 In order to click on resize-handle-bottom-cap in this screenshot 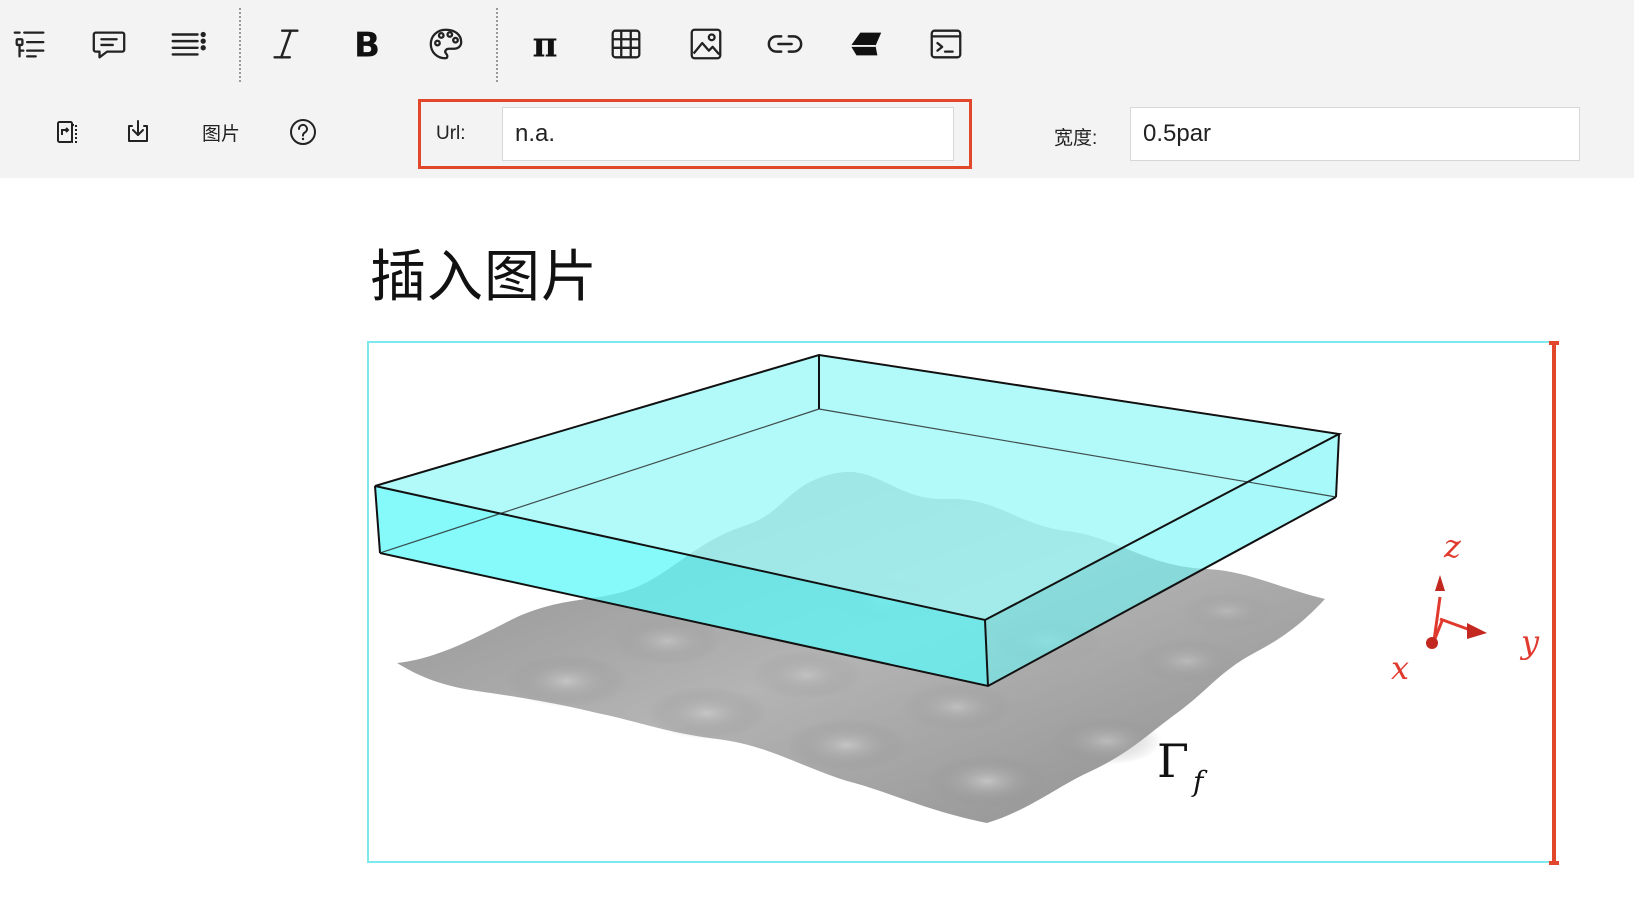, I will do `click(1554, 863)`.